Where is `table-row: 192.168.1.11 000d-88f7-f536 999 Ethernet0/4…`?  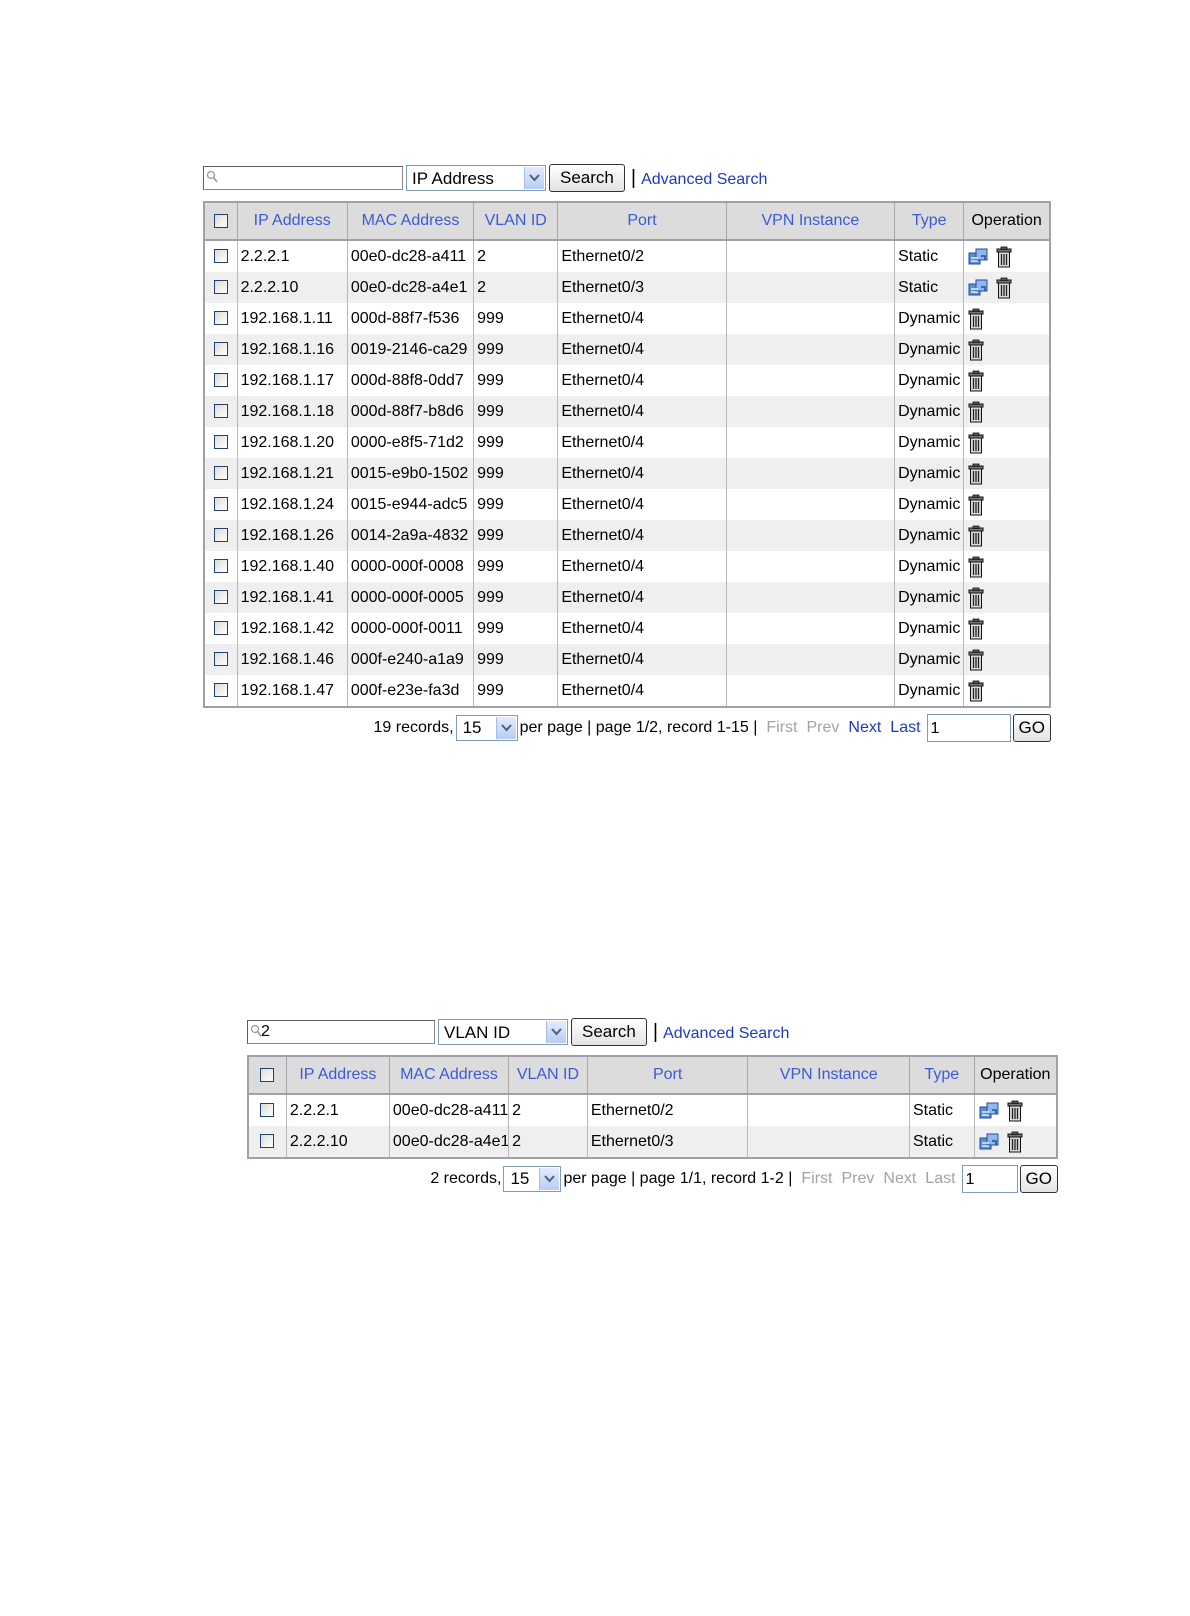
table-row: 192.168.1.11 000d-88f7-f536 999 Ethernet0/4… is located at coordinates (627, 318).